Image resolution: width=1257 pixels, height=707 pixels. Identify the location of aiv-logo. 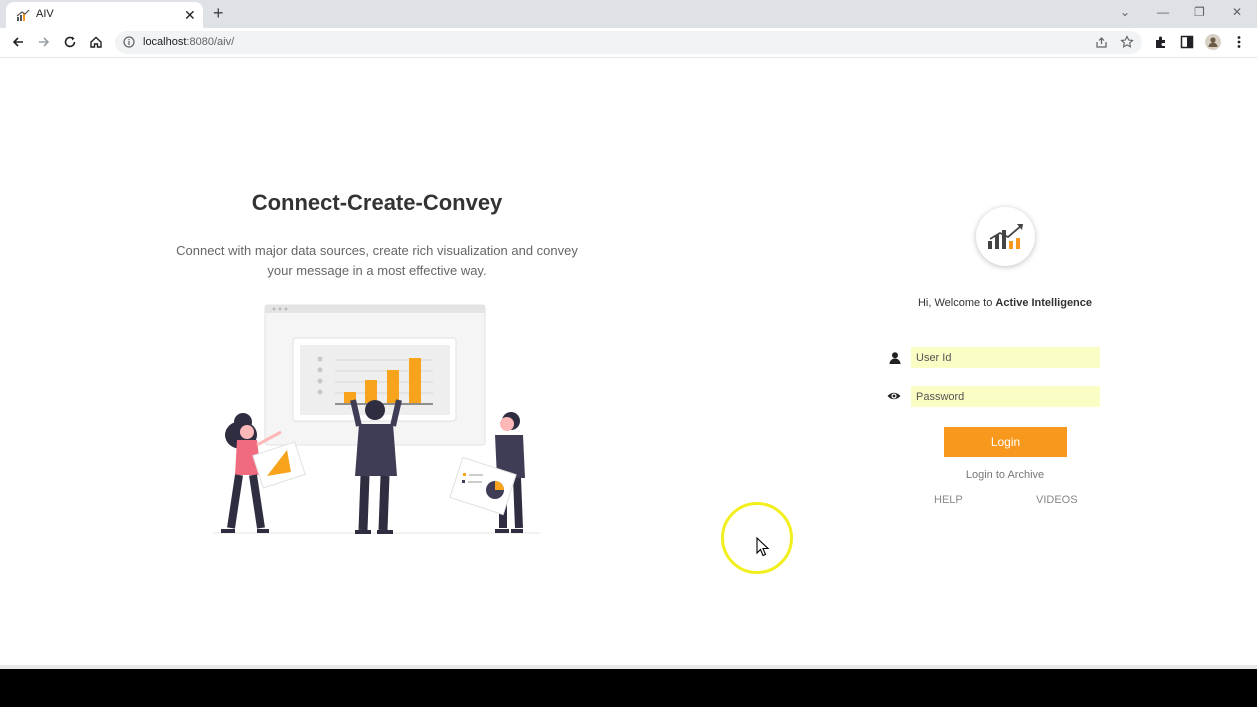
(1005, 236).